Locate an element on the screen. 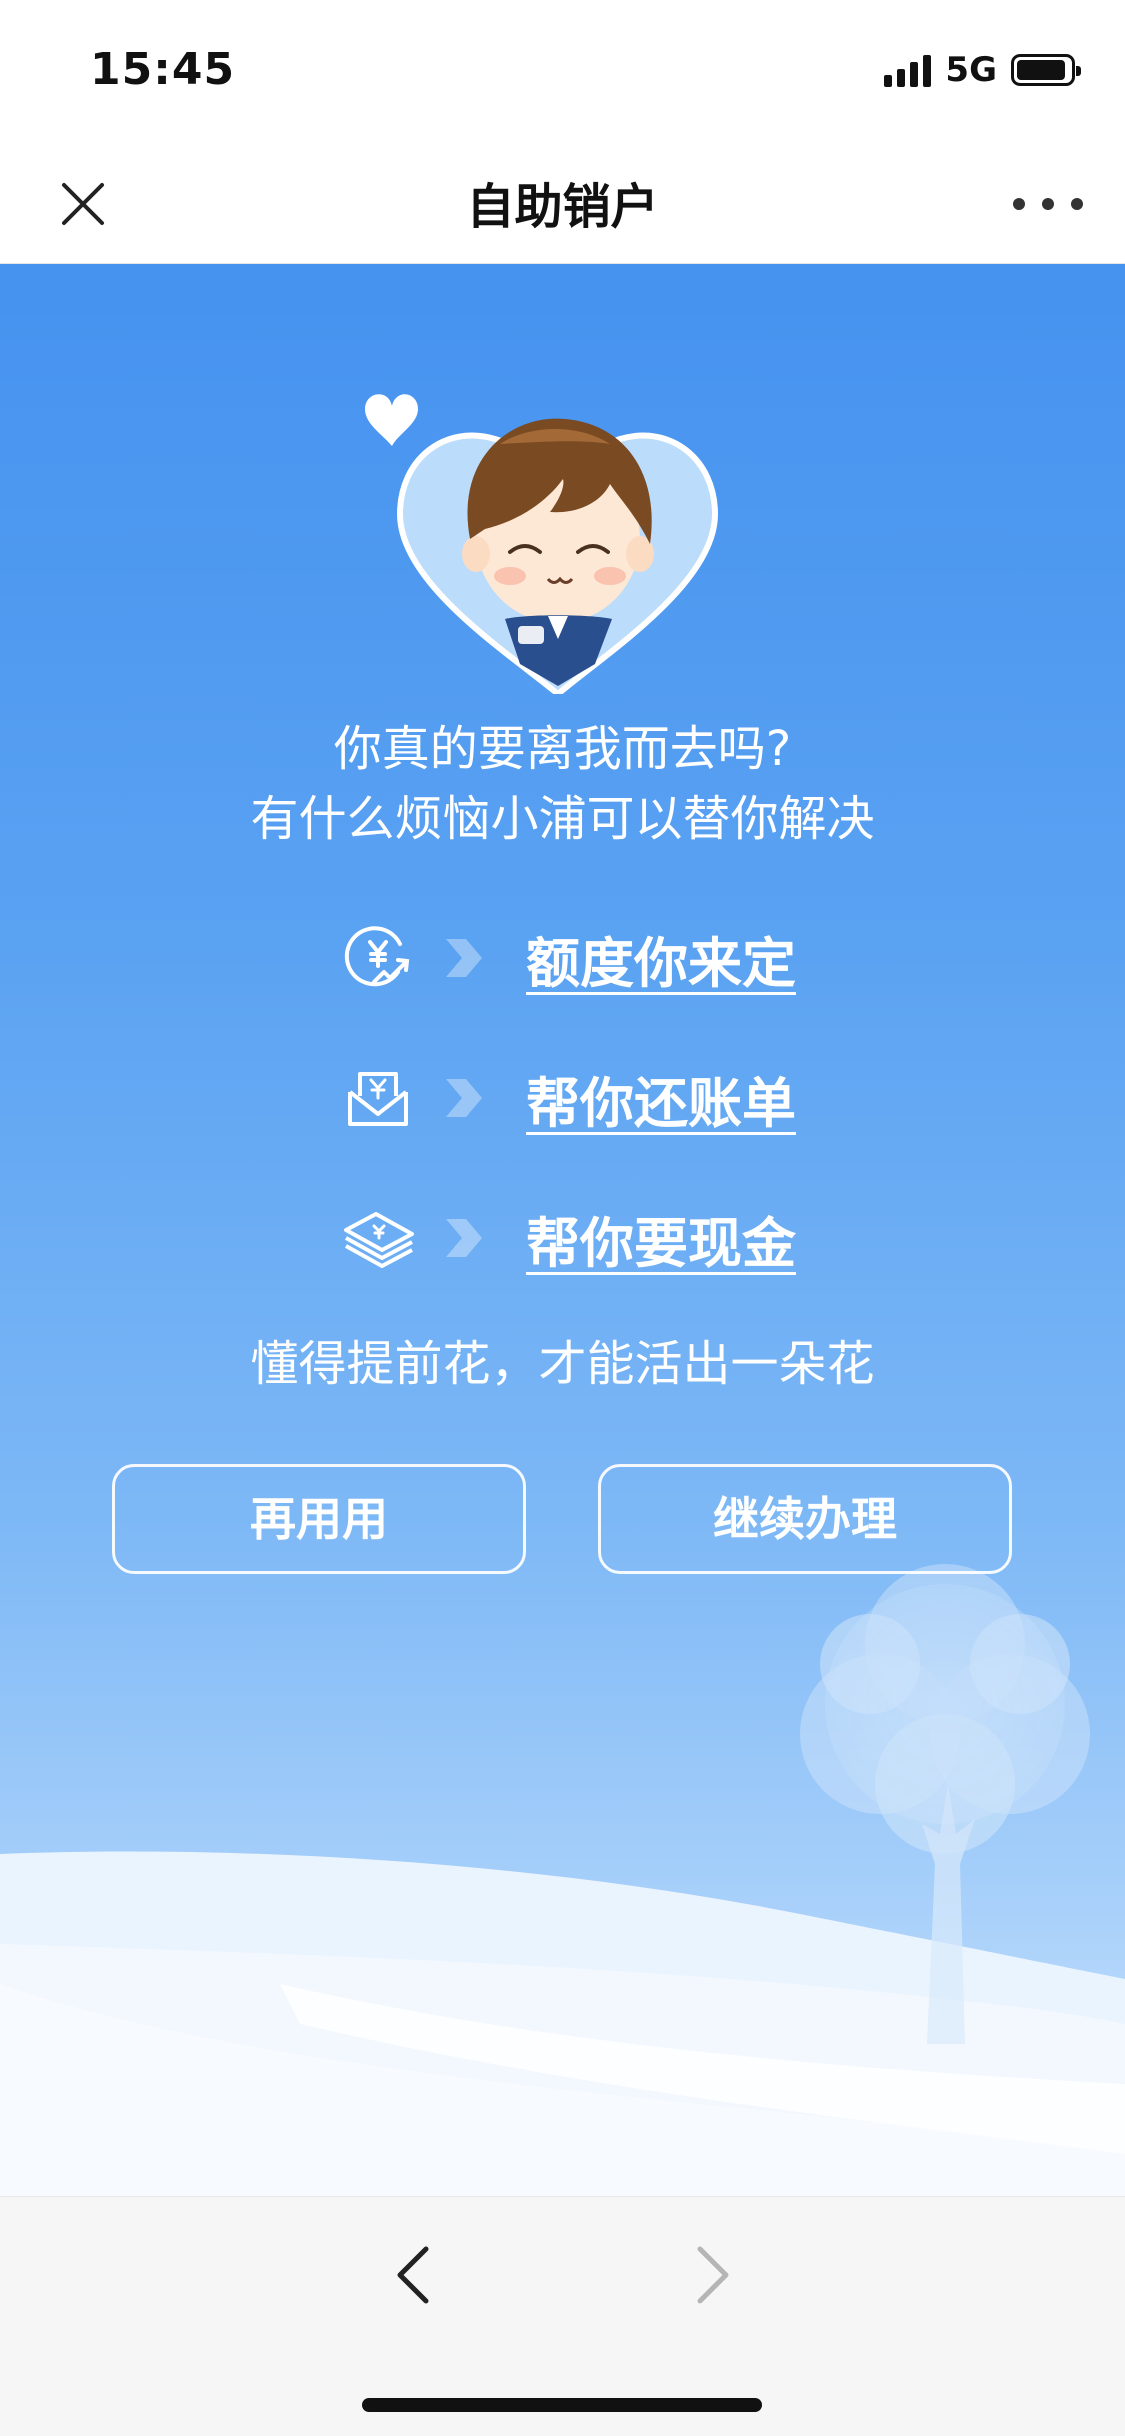 Image resolution: width=1125 pixels, height=2436 pixels. mascot-illustration is located at coordinates (542, 544).